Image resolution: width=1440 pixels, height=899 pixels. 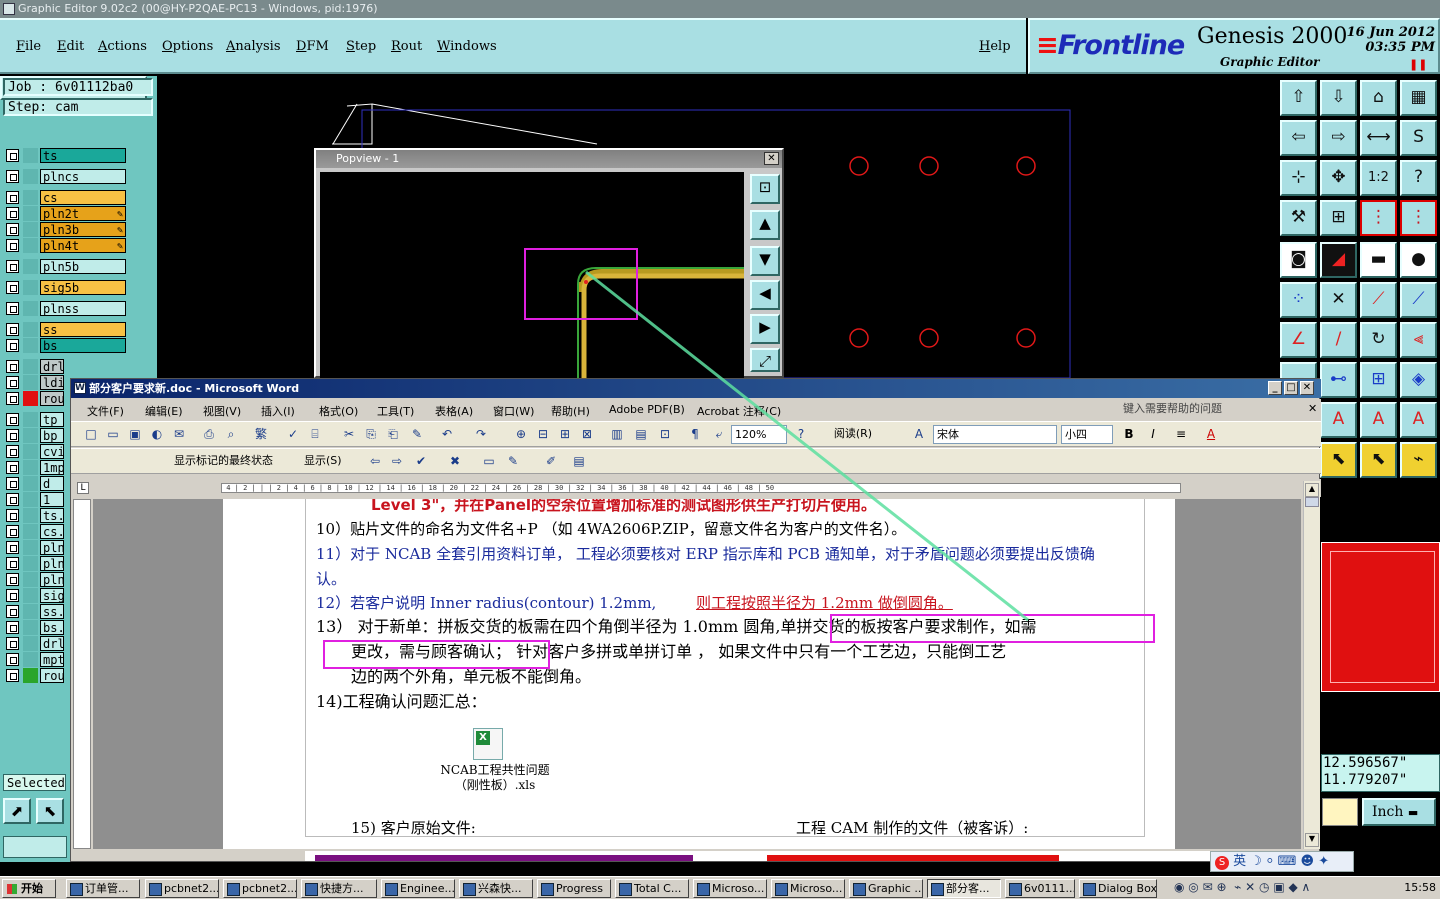 I want to click on layer-name: bs, so click(x=83, y=345).